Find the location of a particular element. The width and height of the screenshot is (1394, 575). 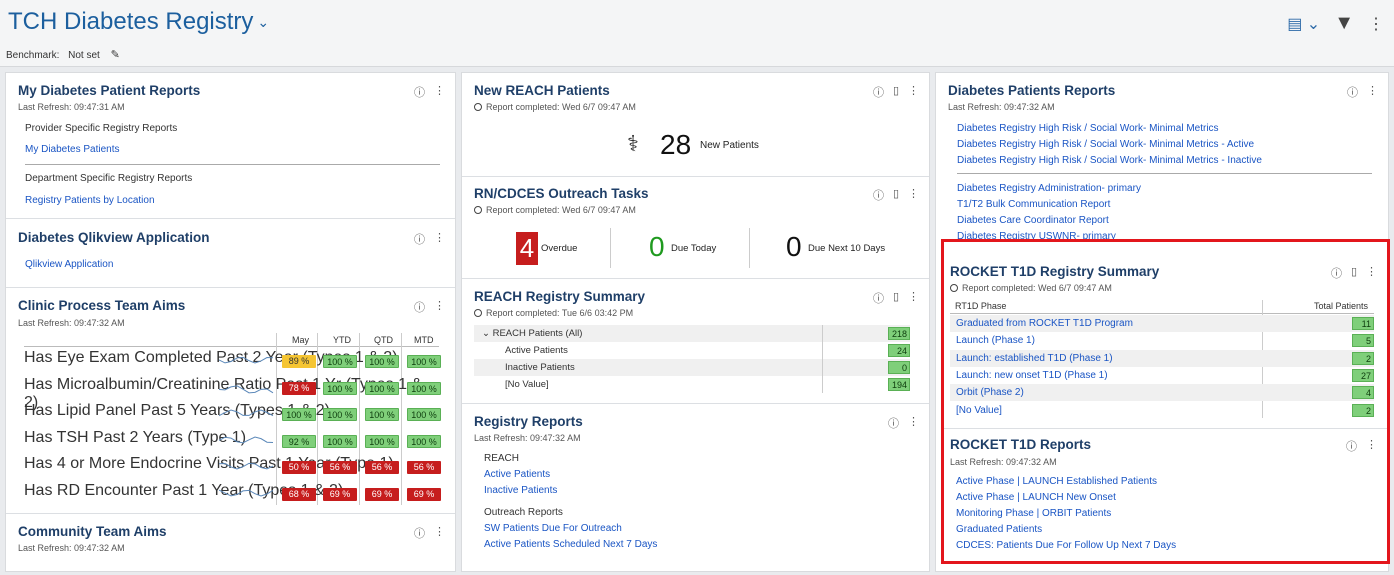

overdue-count: 4 is located at coordinates (527, 248).